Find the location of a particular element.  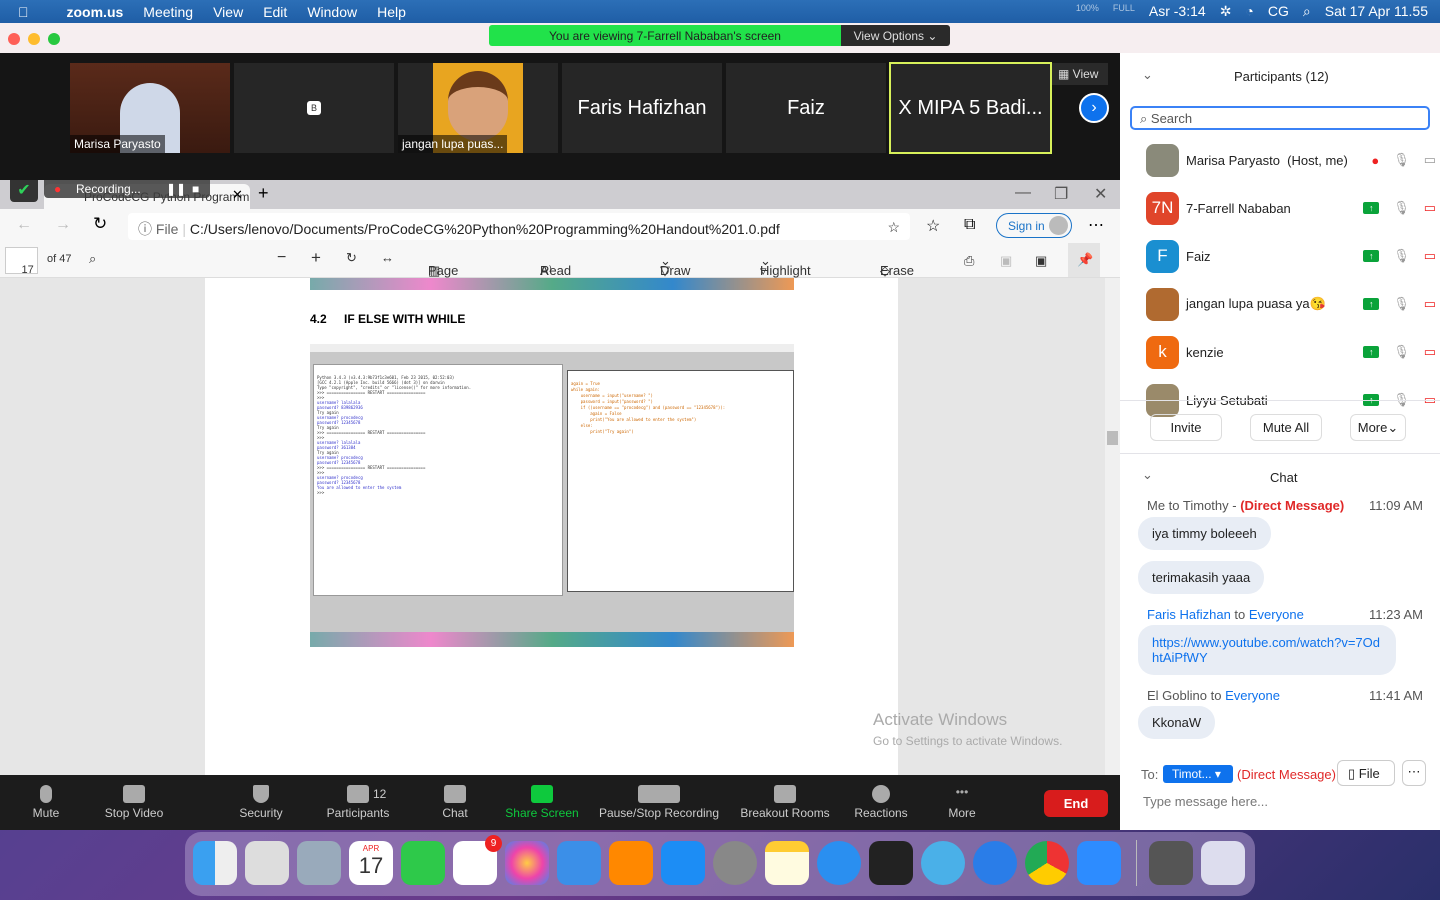

highlight-button: ▿ Highlight ⌄ is located at coordinates (785, 265).